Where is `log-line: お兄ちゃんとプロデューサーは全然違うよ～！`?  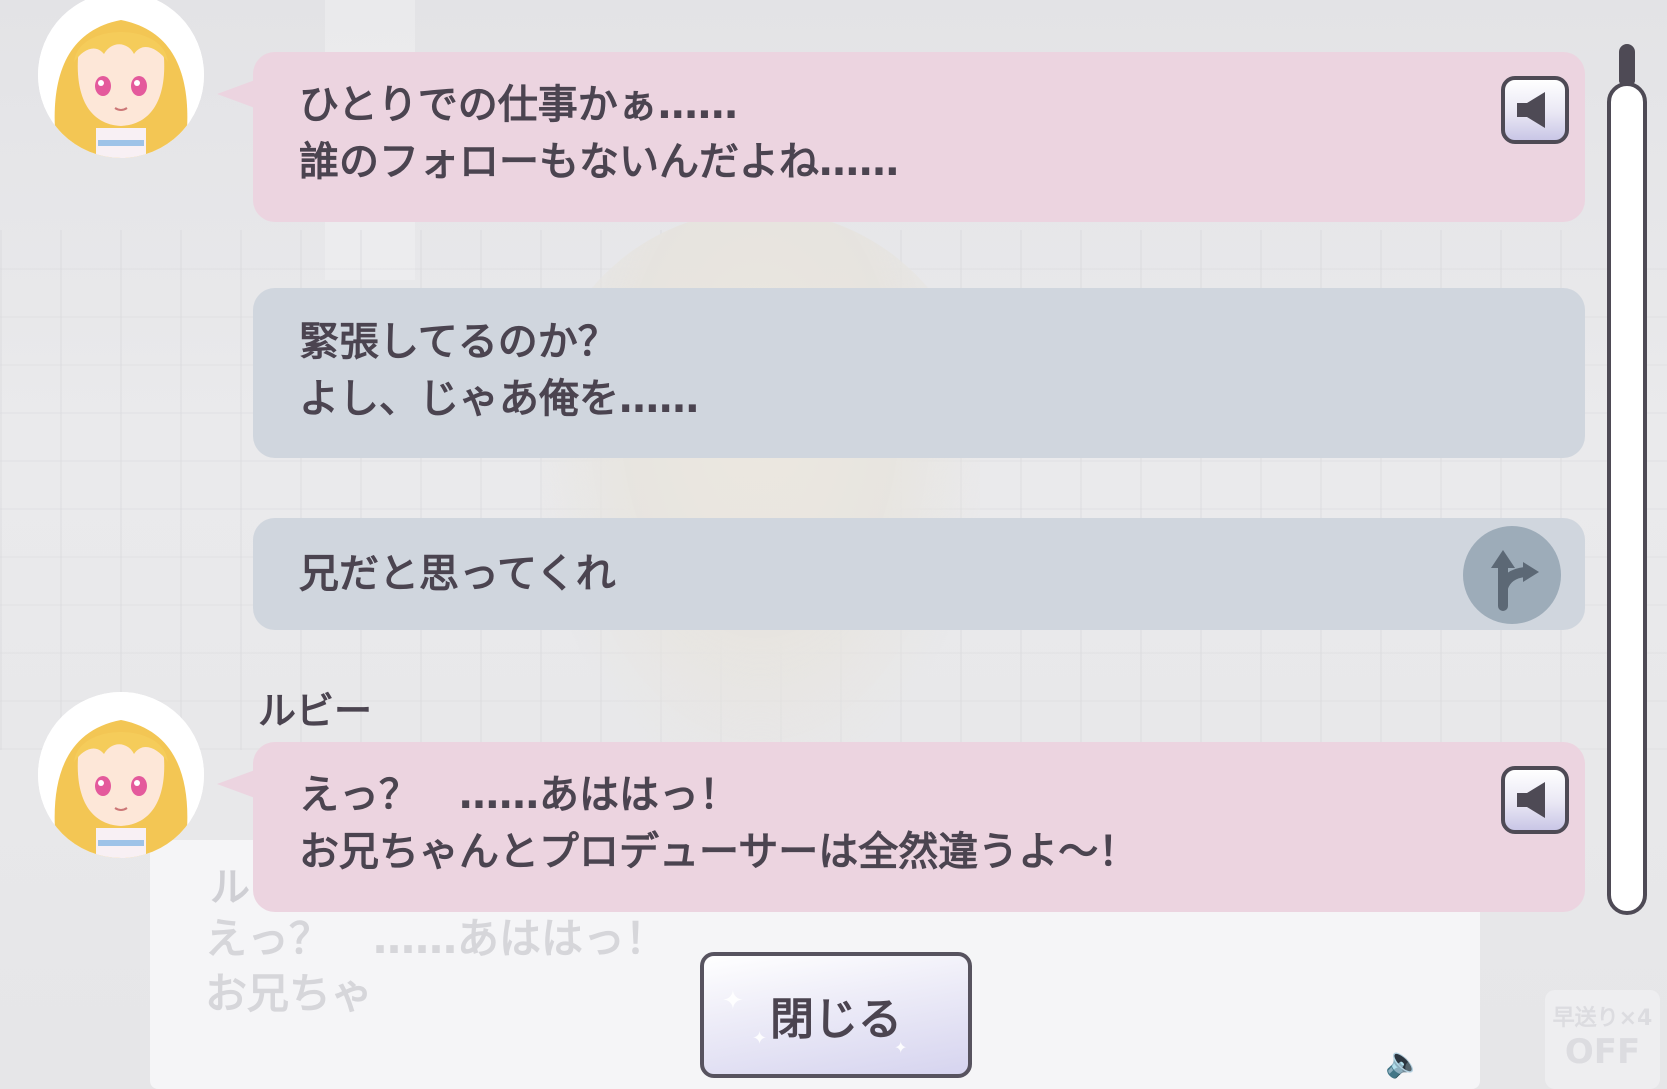
log-line: お兄ちゃんとプロデューサーは全然違うよ～！ is located at coordinates (719, 852).